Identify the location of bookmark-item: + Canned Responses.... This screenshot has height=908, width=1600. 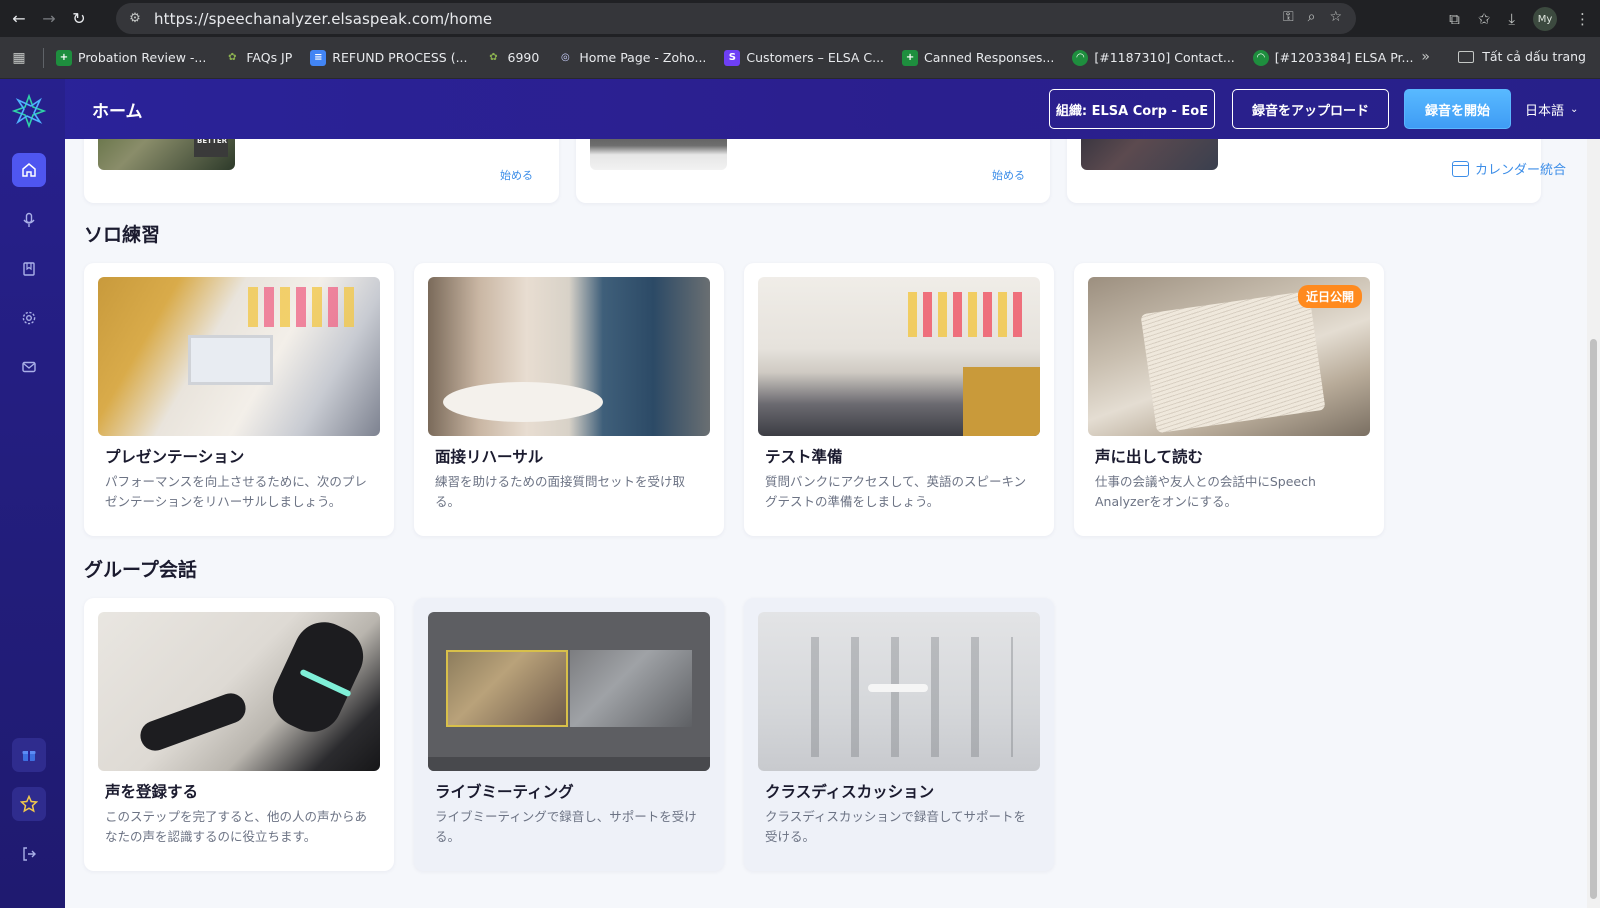
(978, 57).